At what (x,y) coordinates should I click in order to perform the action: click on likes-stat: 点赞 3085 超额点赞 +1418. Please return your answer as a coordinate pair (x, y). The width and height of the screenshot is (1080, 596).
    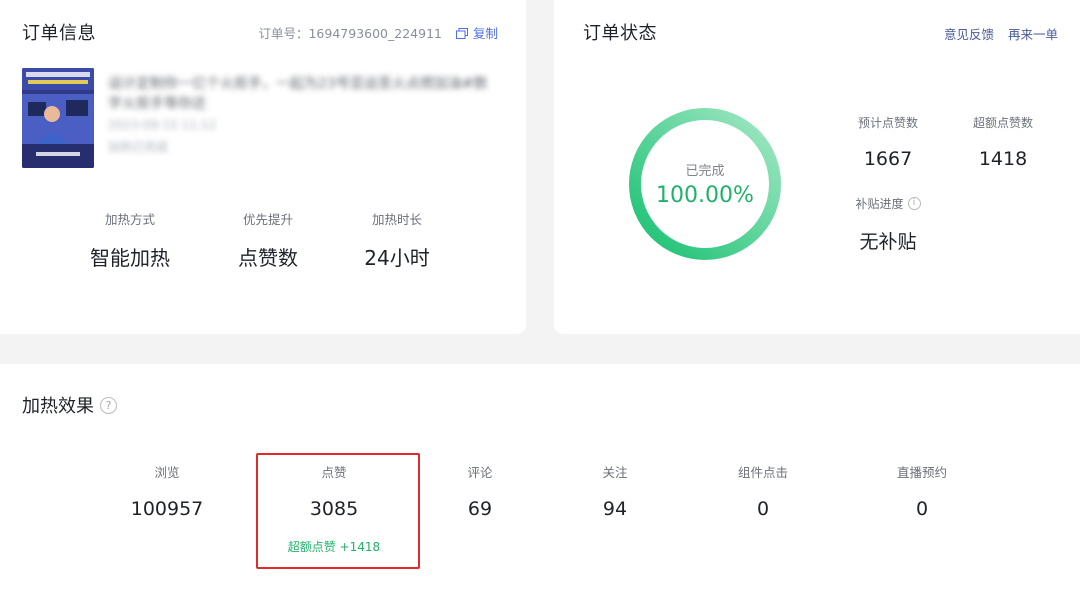
    Looking at the image, I should click on (334, 508).